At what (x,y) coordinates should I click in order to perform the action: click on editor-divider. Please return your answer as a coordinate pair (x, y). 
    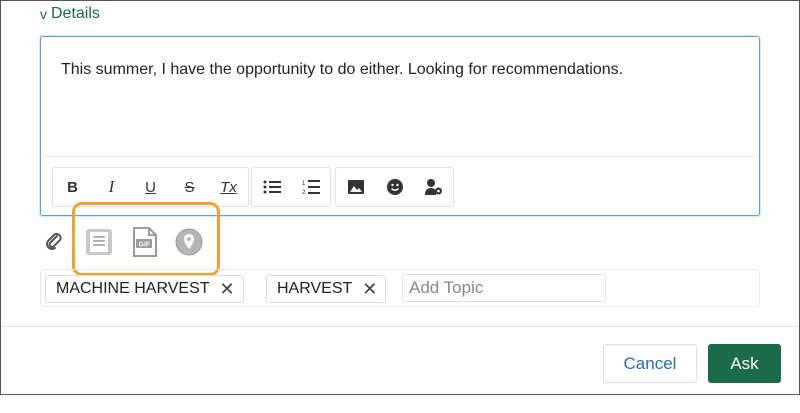
    Looking at the image, I should click on (400, 156).